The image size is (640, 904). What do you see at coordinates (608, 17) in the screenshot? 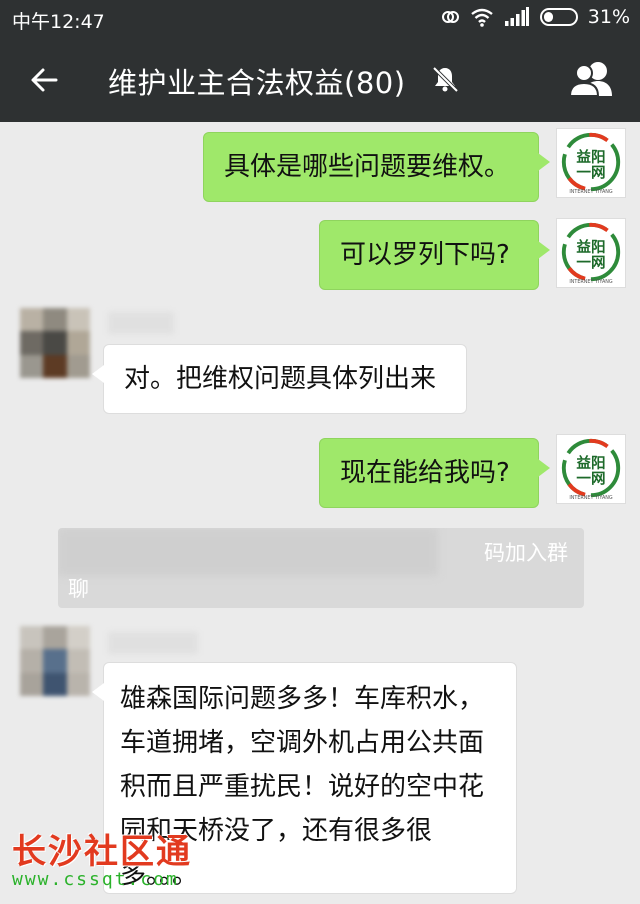
I see `battery-text: 31%` at bounding box center [608, 17].